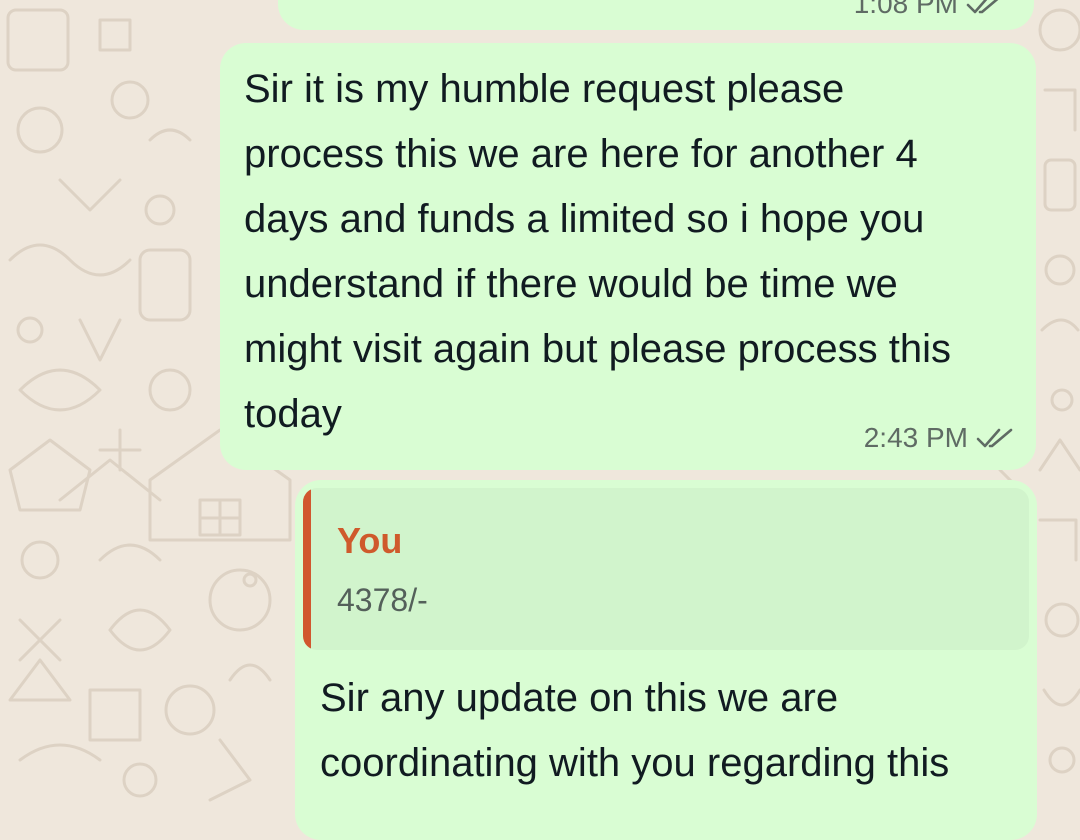 Image resolution: width=1080 pixels, height=840 pixels. I want to click on quote-text: 4378/-, so click(382, 600).